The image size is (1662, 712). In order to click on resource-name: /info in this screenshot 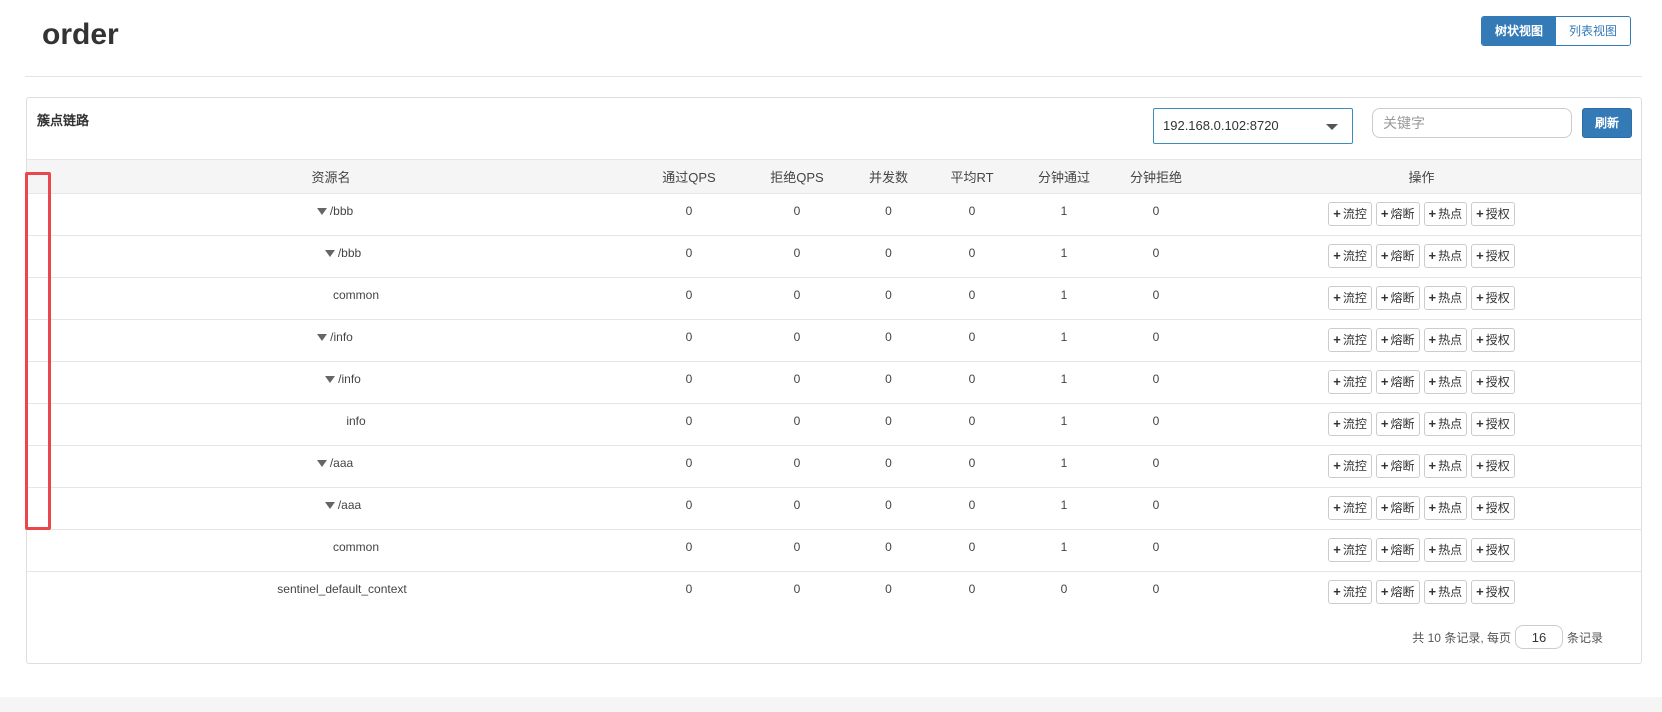, I will do `click(349, 379)`.